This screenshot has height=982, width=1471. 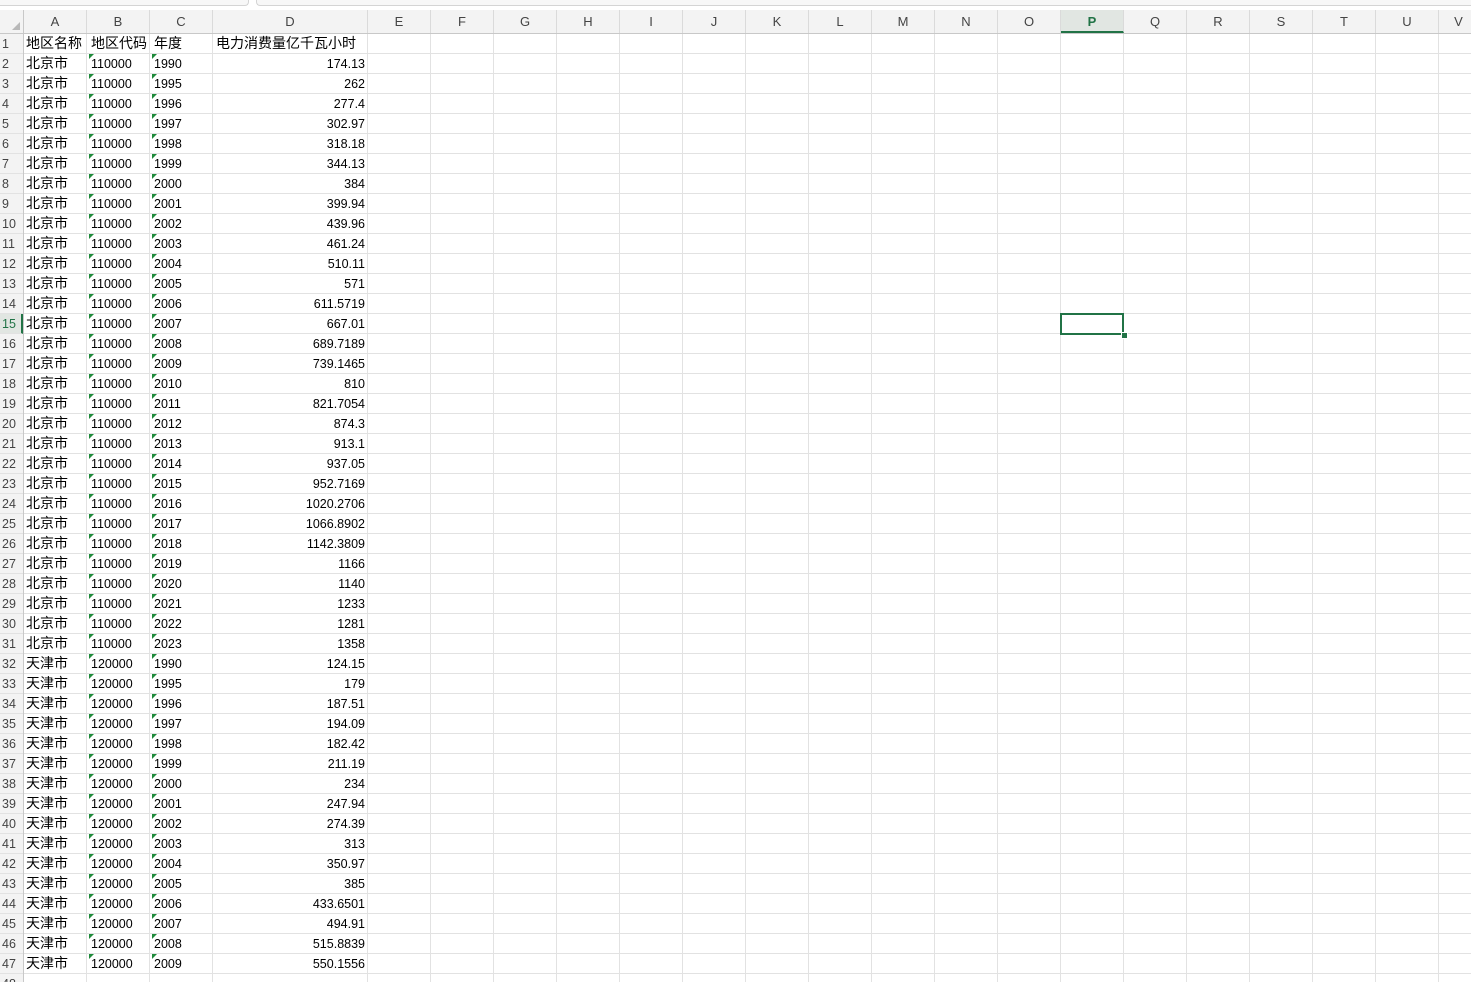 What do you see at coordinates (11, 244) in the screenshot?
I see `row-header-11: 11` at bounding box center [11, 244].